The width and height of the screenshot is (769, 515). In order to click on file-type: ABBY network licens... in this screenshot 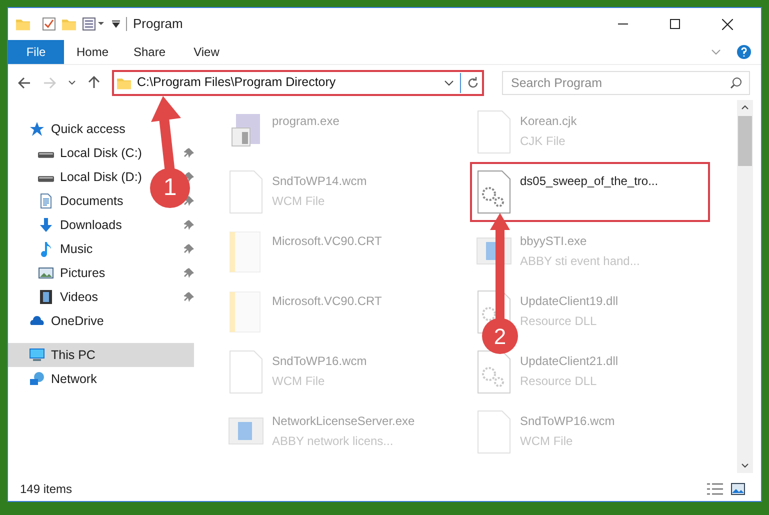, I will do `click(333, 441)`.